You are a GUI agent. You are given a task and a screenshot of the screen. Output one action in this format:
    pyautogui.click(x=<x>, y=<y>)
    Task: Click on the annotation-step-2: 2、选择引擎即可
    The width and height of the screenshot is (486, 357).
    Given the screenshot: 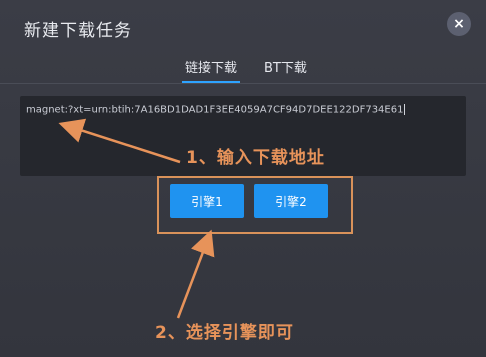 What is the action you would take?
    pyautogui.click(x=224, y=333)
    